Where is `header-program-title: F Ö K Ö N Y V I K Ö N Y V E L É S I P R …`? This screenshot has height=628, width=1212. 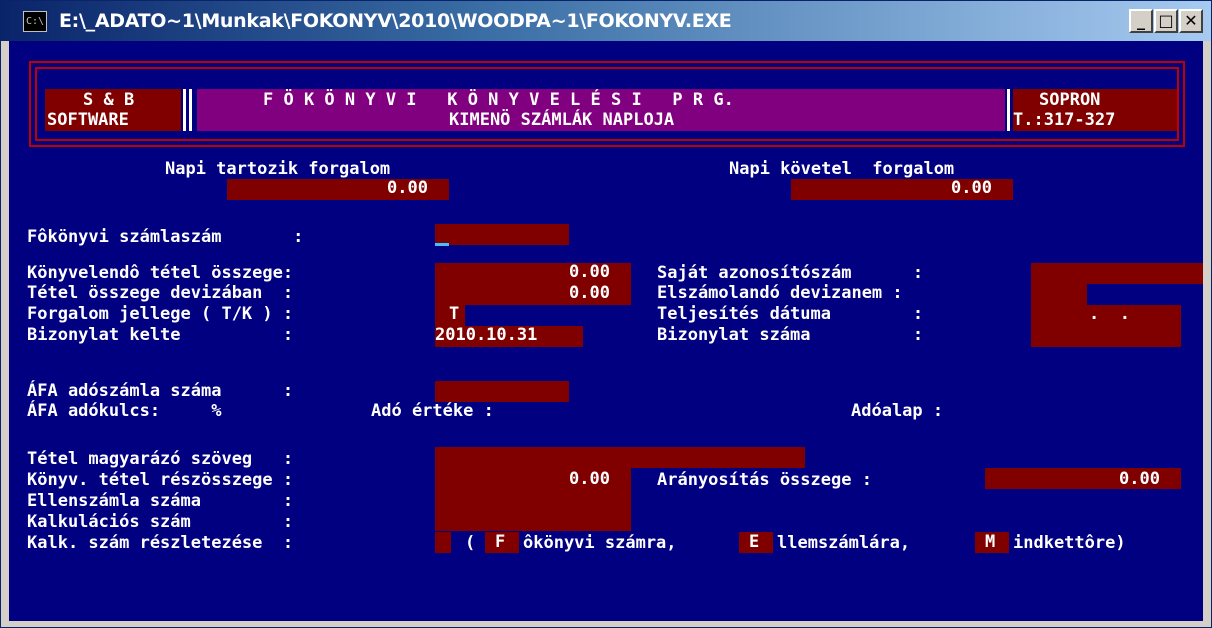 header-program-title: F Ö K Ö N Y V I K Ö N Y V E L É S I P R … is located at coordinates (498, 100).